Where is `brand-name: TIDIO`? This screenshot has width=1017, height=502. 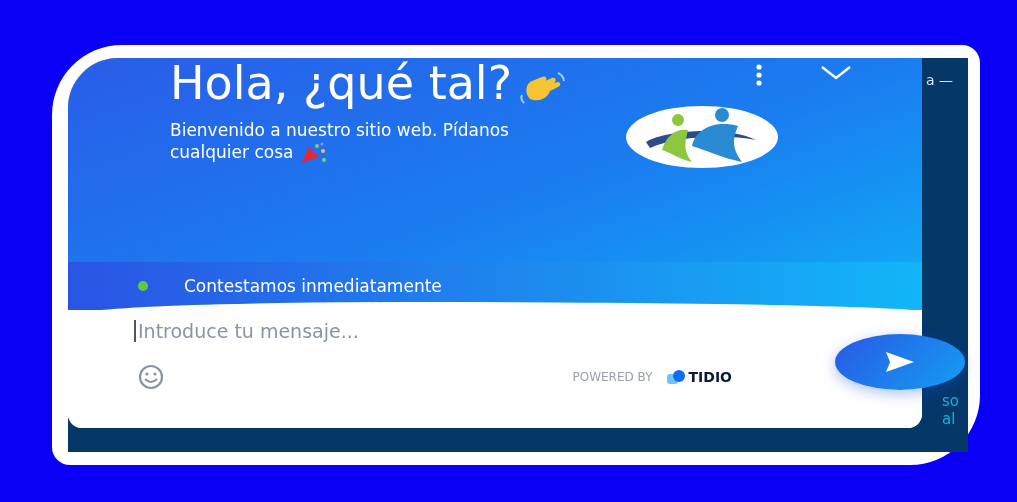
brand-name: TIDIO is located at coordinates (710, 377).